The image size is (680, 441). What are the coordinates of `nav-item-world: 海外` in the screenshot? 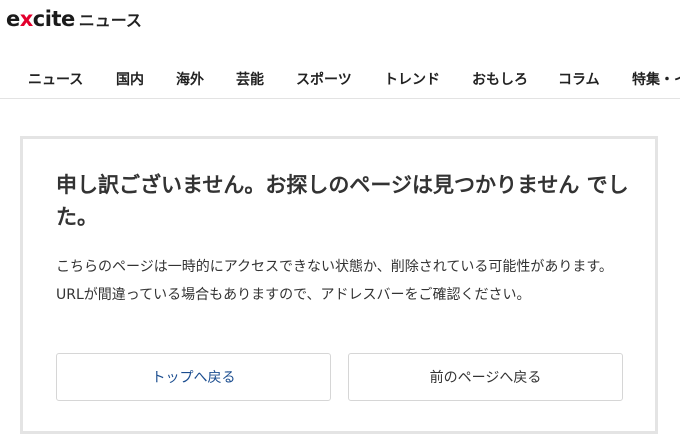 It's located at (190, 79).